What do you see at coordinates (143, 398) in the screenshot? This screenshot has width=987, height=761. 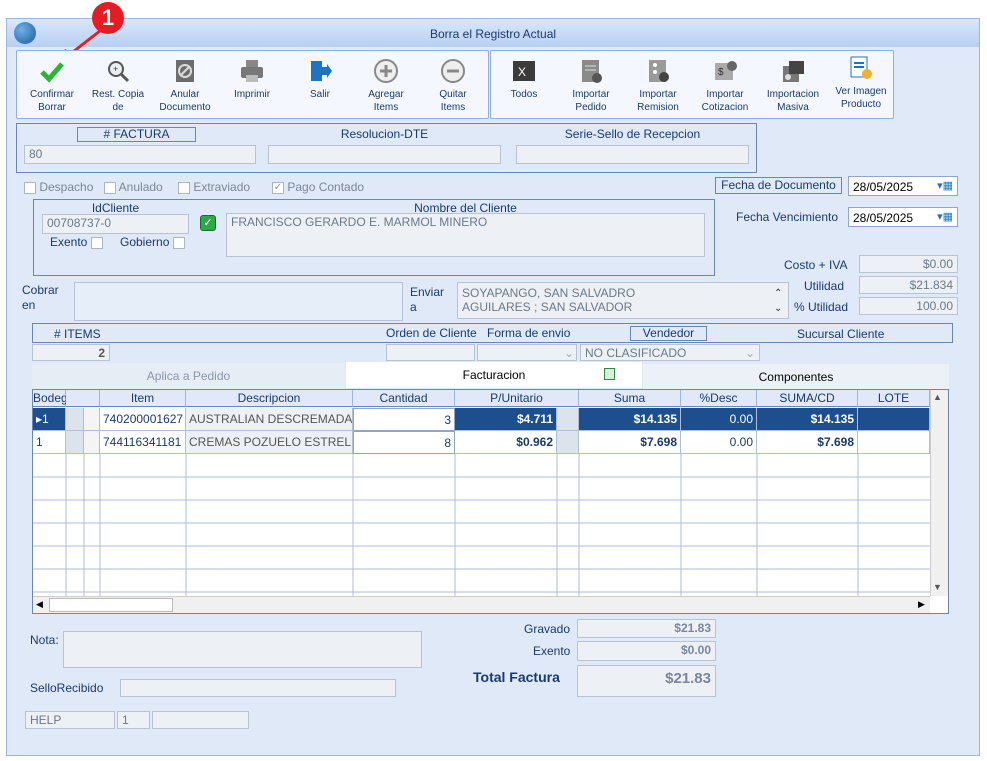 I see `col-header-item: Item` at bounding box center [143, 398].